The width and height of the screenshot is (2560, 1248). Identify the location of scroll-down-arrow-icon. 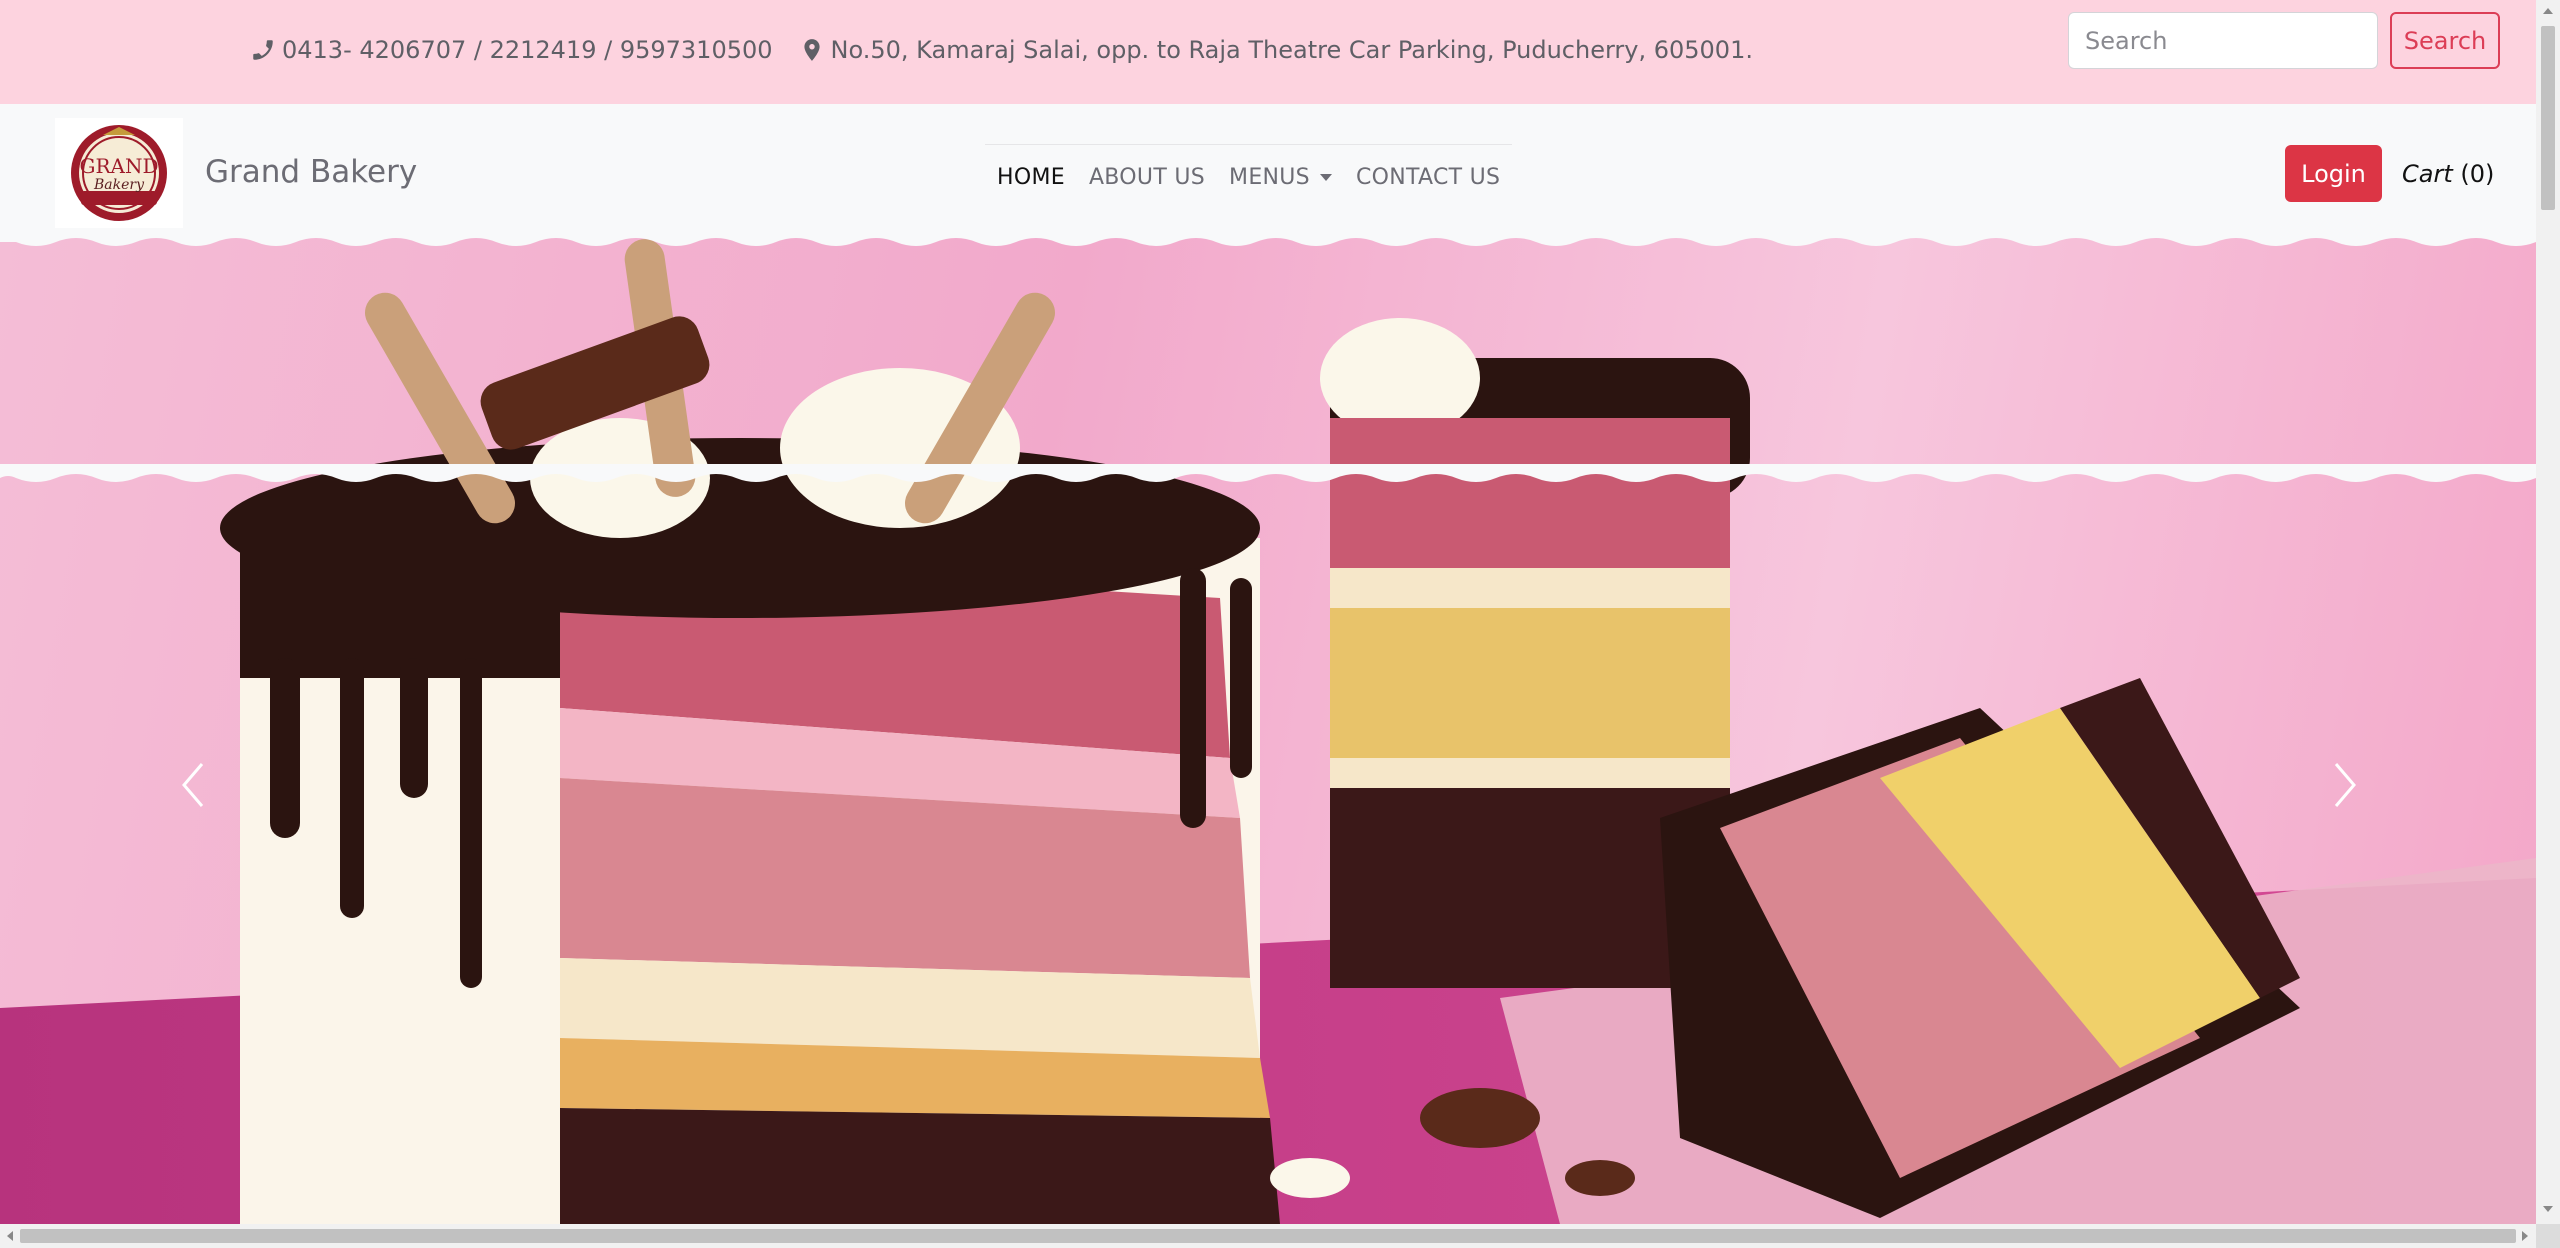
(2548, 1209).